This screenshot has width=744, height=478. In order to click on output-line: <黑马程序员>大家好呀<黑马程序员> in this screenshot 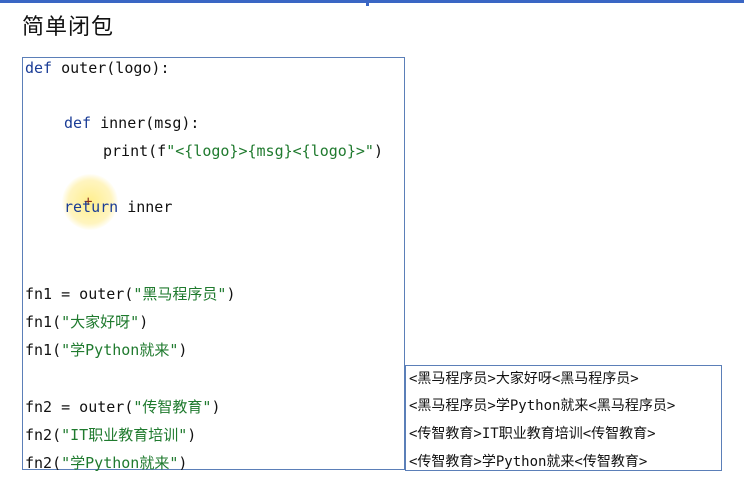, I will do `click(524, 379)`.